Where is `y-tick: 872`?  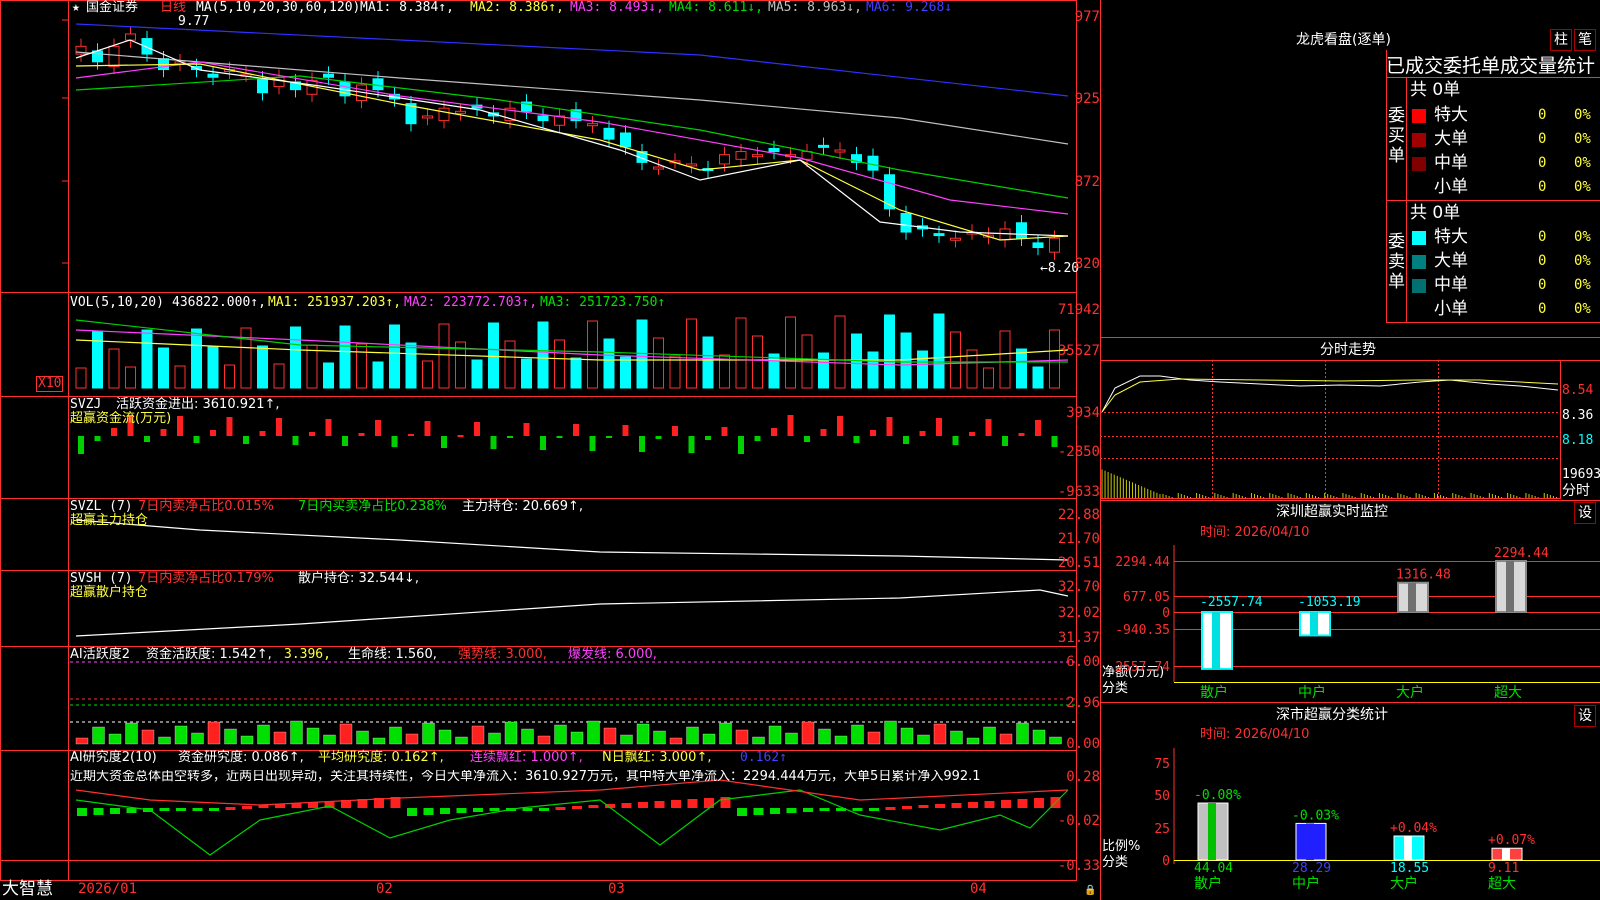
y-tick: 872 is located at coordinates (1087, 182).